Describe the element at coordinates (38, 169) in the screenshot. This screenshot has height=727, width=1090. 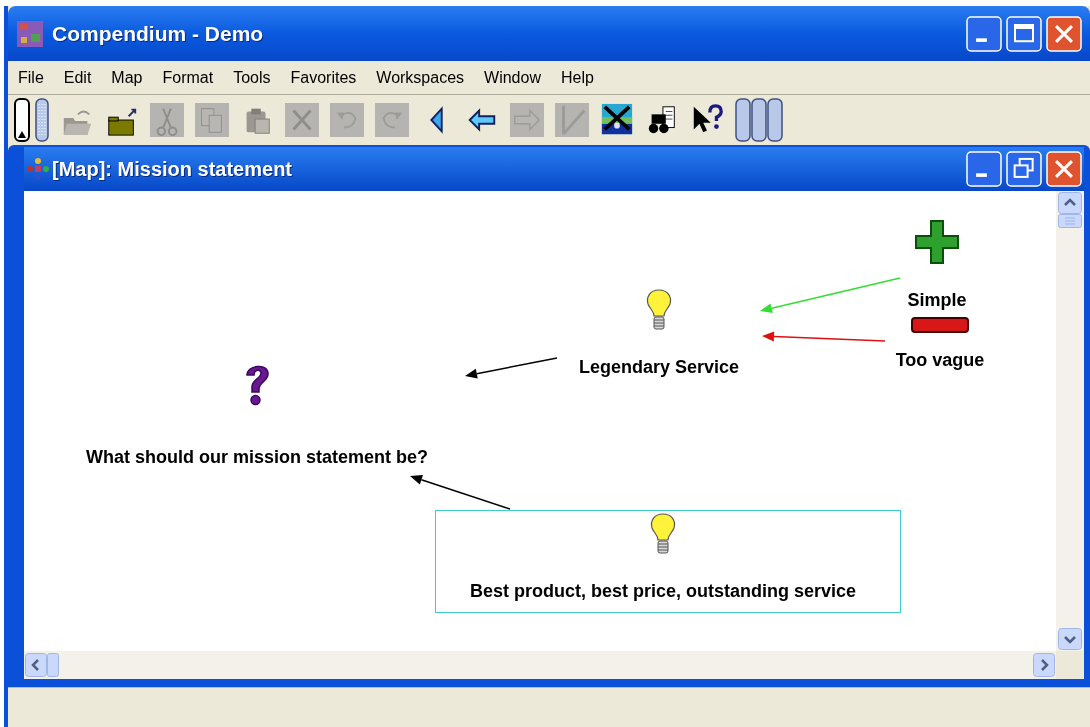
I see `map-icon` at that location.